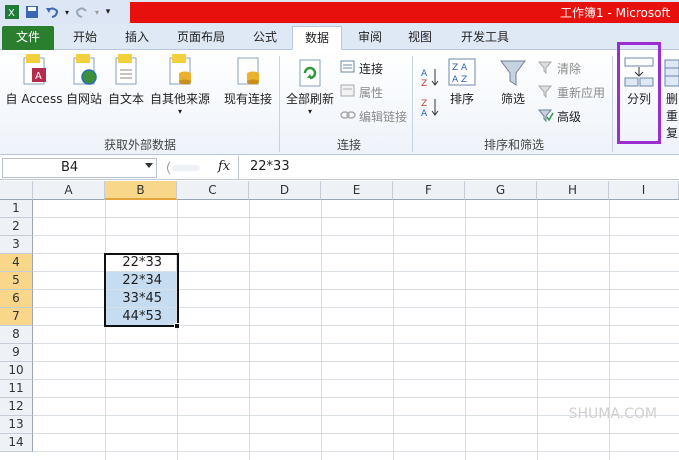 Image resolution: width=679 pixels, height=460 pixels. I want to click on from-other-sources-button: 自其他来源 ▾, so click(180, 85).